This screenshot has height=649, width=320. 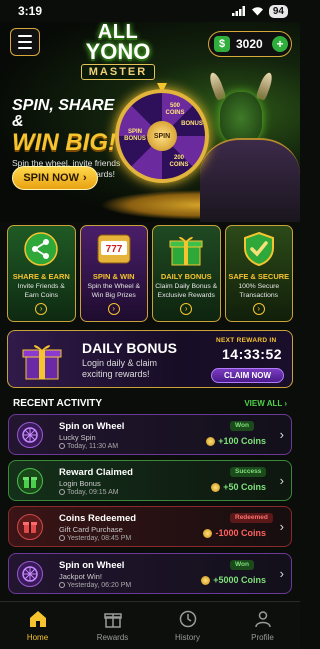 I want to click on nav-history: History, so click(x=187, y=625).